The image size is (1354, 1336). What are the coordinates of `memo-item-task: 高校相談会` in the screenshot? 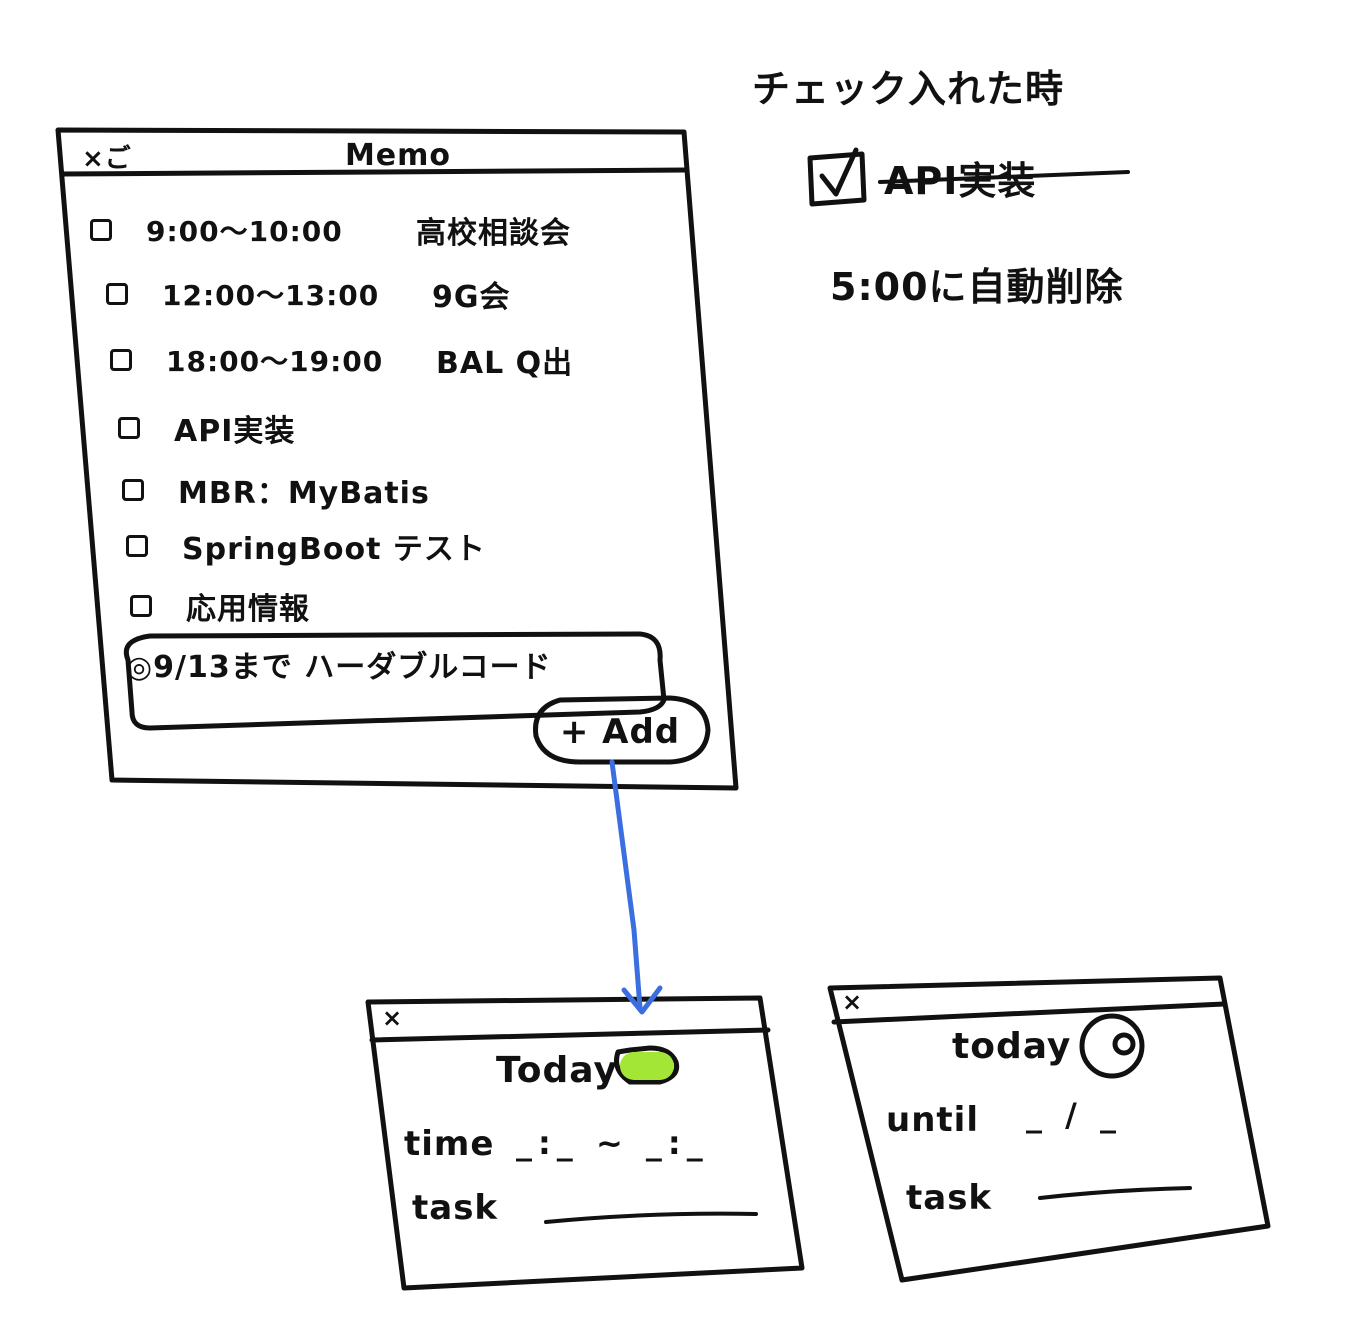 It's located at (493, 233).